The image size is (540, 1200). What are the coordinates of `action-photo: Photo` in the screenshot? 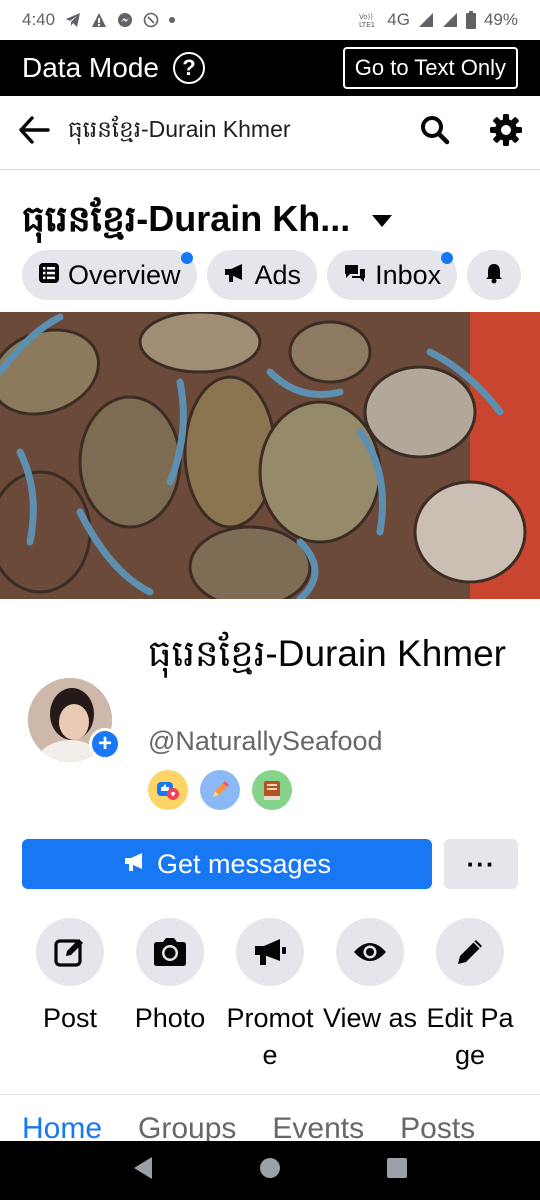 It's located at (170, 996).